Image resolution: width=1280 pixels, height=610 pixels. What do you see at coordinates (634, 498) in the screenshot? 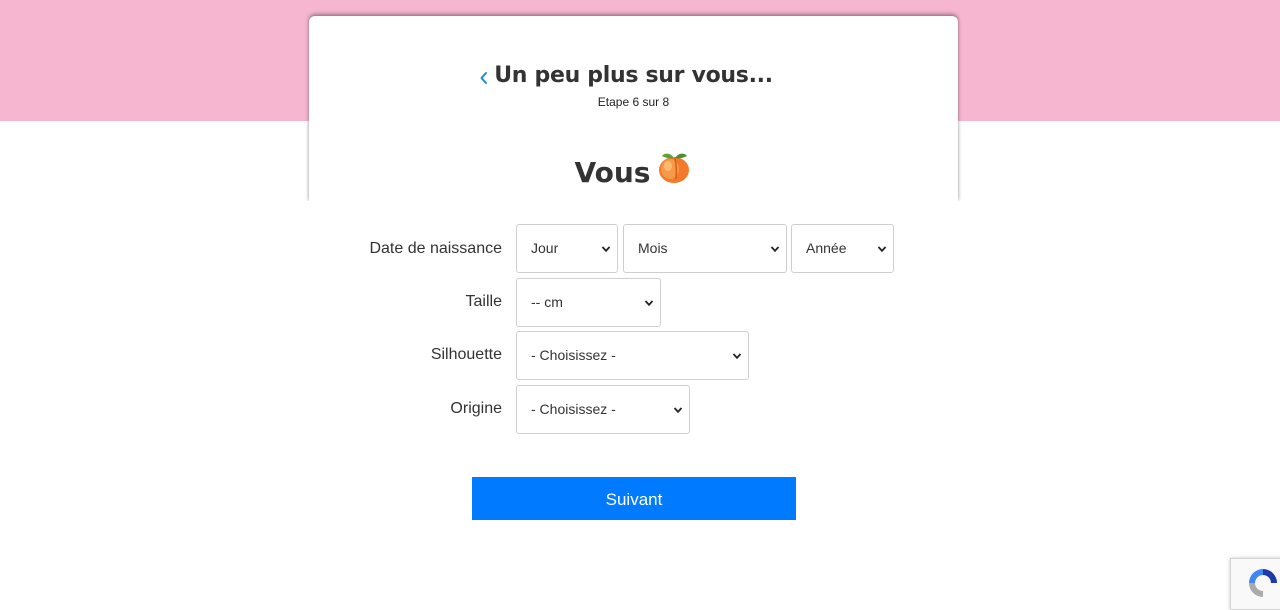
I see `next-button: Suivant` at bounding box center [634, 498].